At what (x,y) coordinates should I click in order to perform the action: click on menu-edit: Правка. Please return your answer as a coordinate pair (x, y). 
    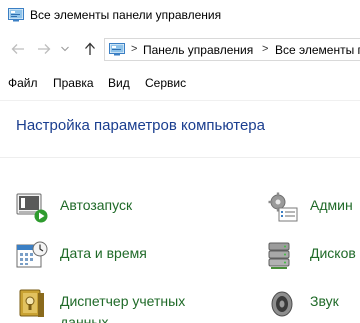
    Looking at the image, I should click on (73, 83).